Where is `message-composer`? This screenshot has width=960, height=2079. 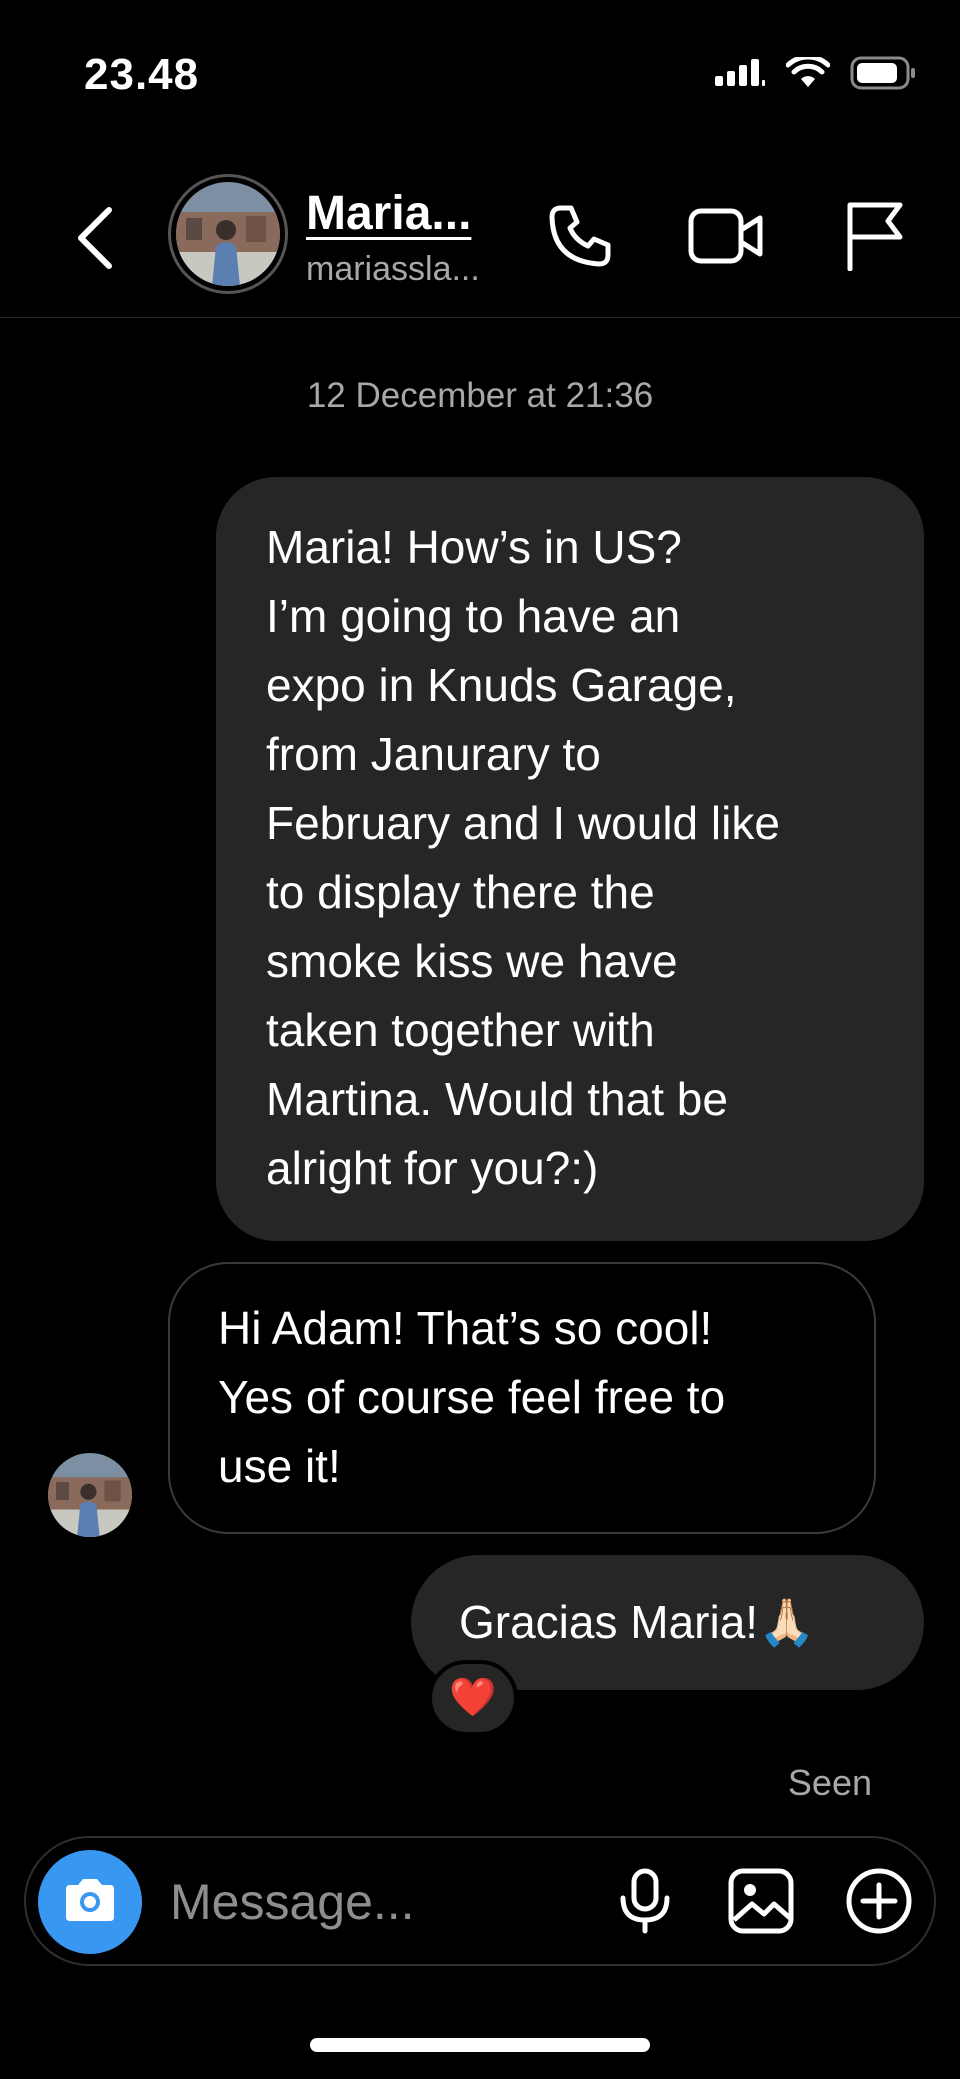 message-composer is located at coordinates (480, 1901).